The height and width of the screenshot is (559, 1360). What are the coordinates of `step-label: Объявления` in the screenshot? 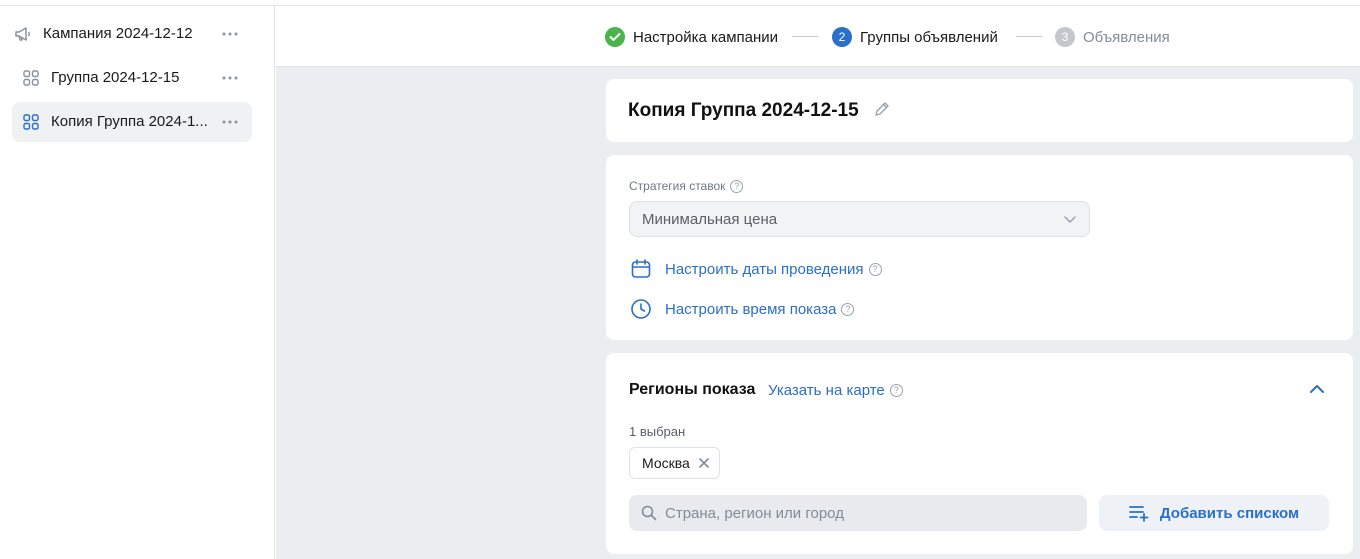 It's located at (1126, 37).